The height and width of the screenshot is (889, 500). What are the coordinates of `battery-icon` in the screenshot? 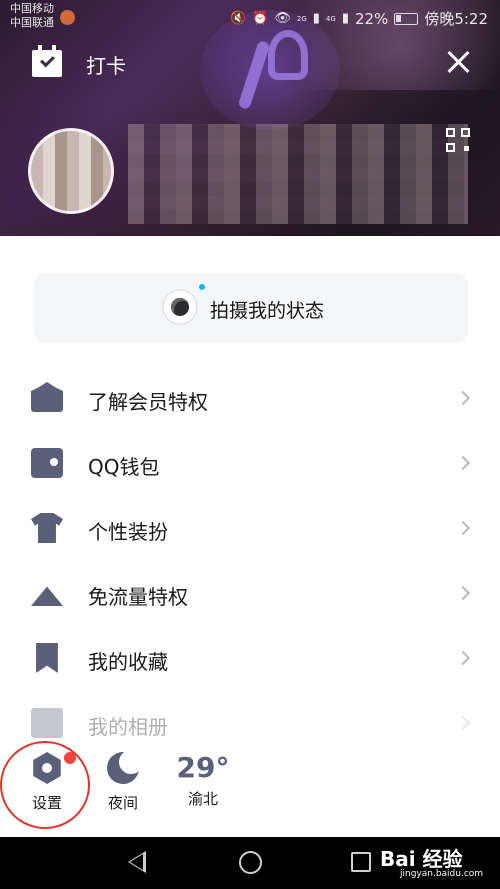 It's located at (406, 18).